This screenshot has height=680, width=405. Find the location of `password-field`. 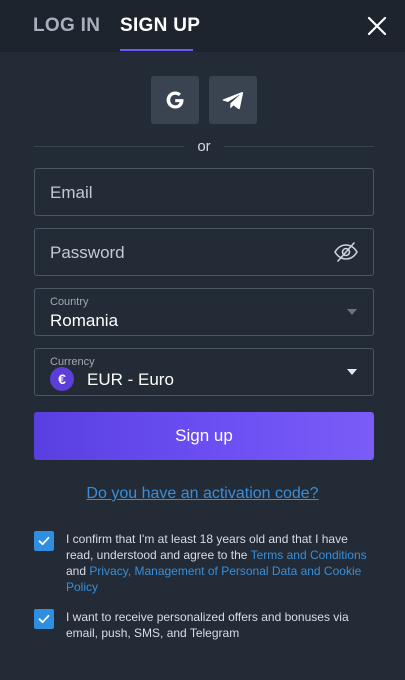

password-field is located at coordinates (204, 252).